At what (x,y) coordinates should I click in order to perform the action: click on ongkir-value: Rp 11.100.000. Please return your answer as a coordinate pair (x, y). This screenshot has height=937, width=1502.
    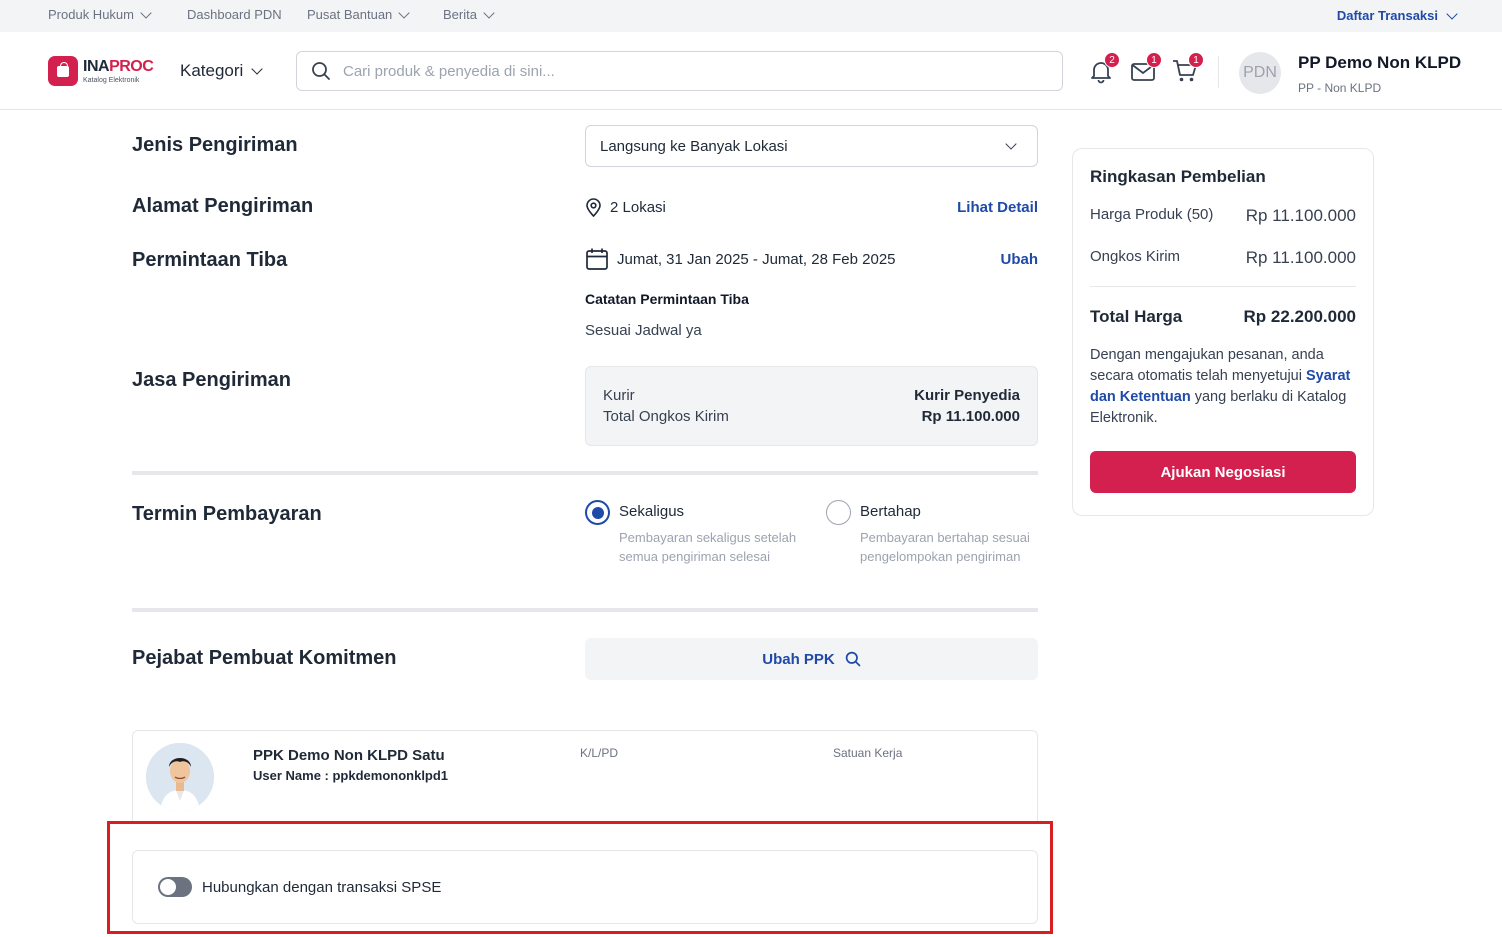
    Looking at the image, I should click on (970, 416).